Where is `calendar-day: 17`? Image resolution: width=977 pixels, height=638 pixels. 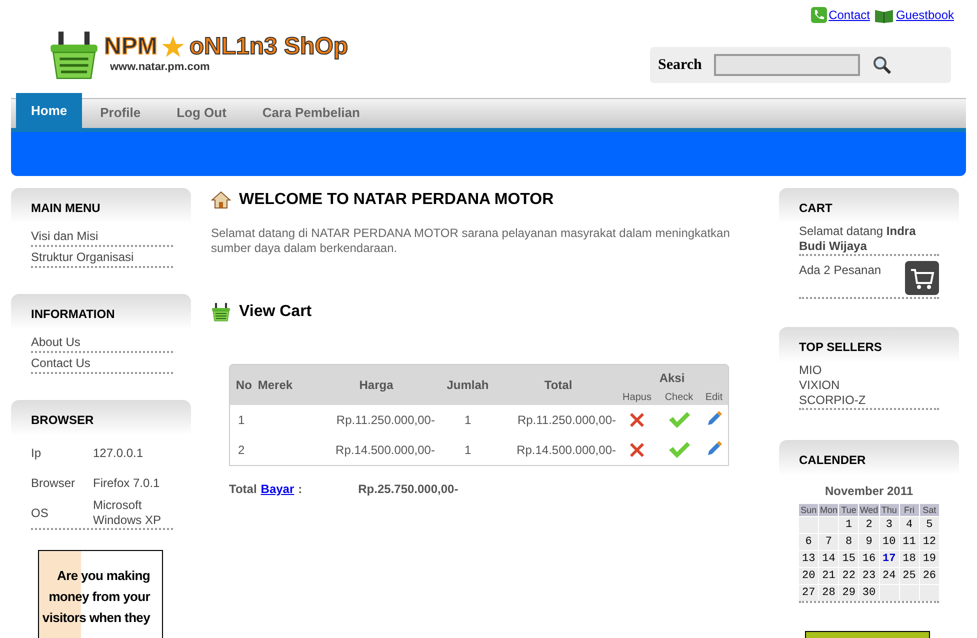 calendar-day: 17 is located at coordinates (889, 559).